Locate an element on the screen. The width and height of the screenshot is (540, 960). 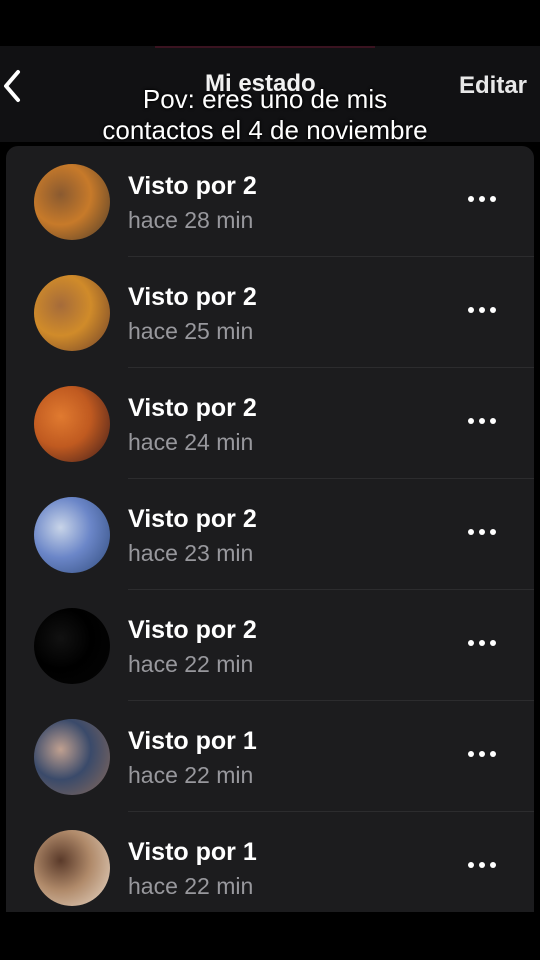
edit-button: Editar is located at coordinates (493, 86).